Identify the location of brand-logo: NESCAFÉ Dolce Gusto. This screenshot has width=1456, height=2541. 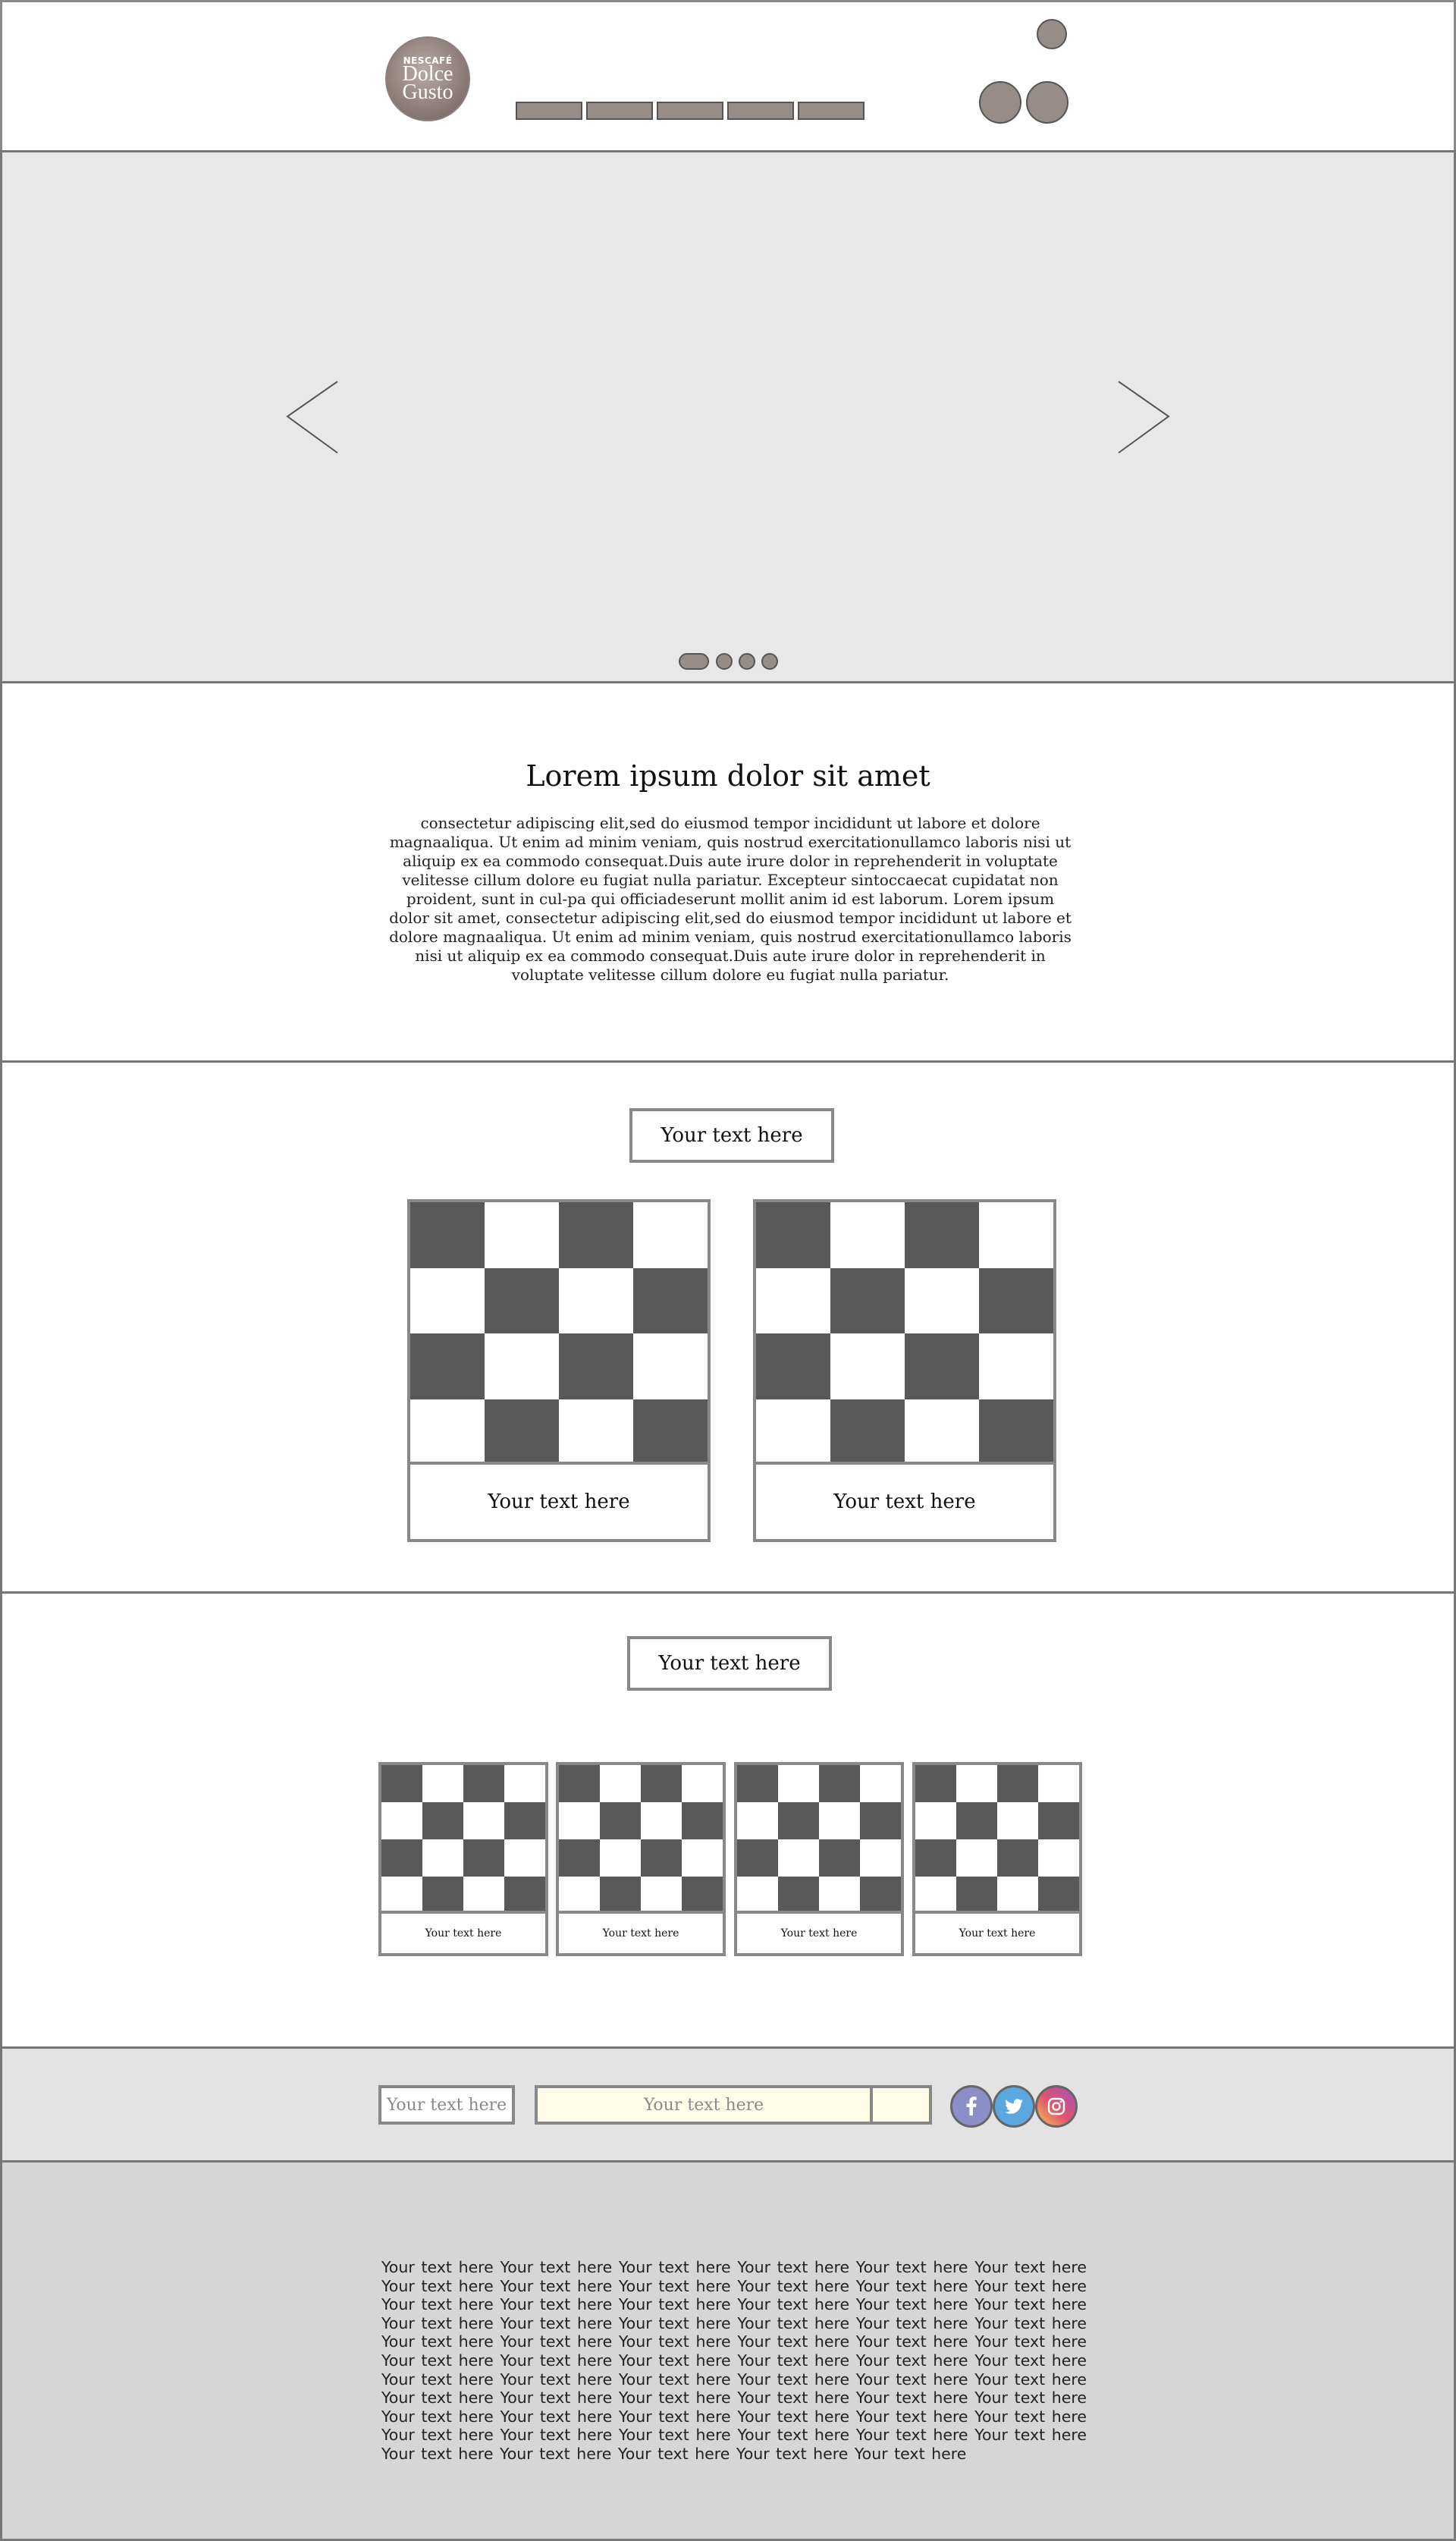
(427, 79).